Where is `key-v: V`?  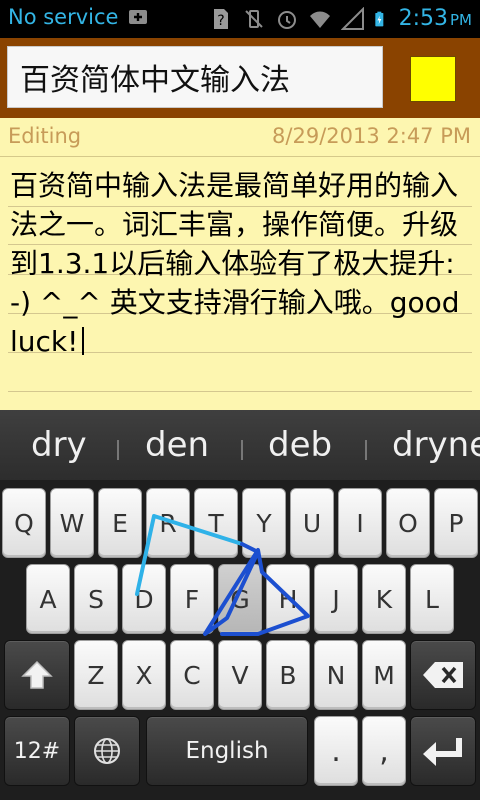 key-v: V is located at coordinates (240, 675).